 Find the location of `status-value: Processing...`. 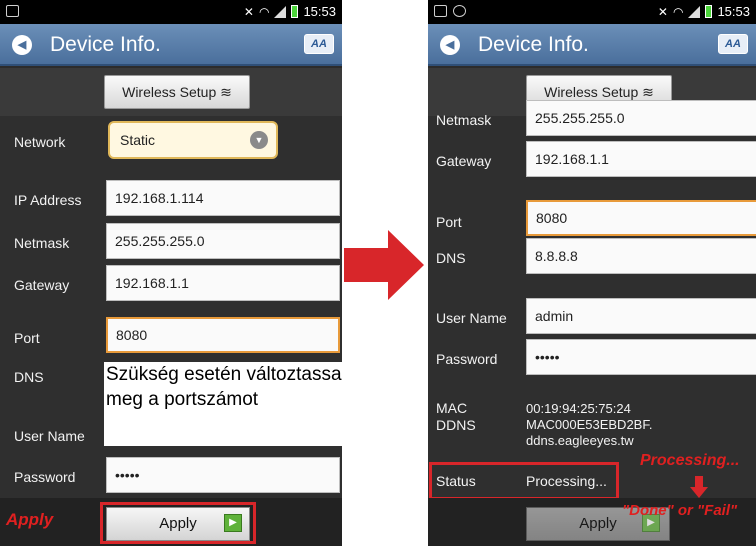

status-value: Processing... is located at coordinates (566, 481).